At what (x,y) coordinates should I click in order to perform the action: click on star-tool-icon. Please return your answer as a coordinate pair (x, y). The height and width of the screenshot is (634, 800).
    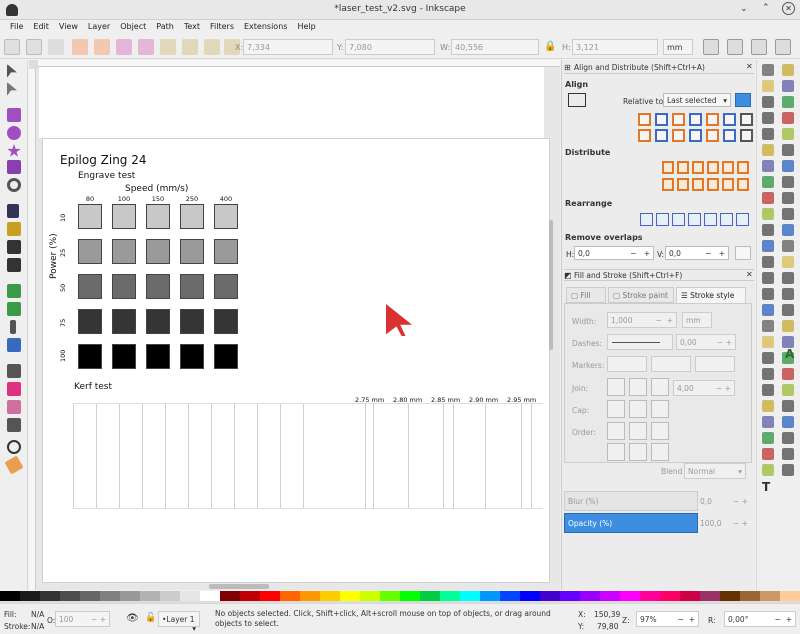
    Looking at the image, I should click on (14, 150).